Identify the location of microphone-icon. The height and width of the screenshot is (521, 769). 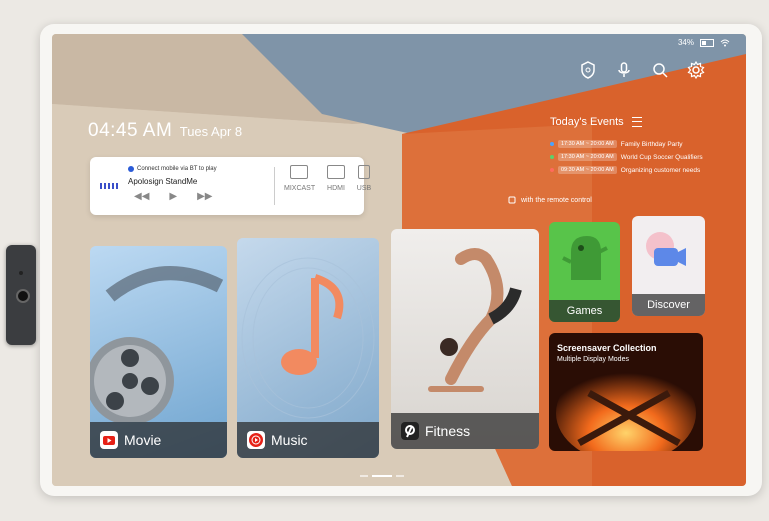
(624, 70).